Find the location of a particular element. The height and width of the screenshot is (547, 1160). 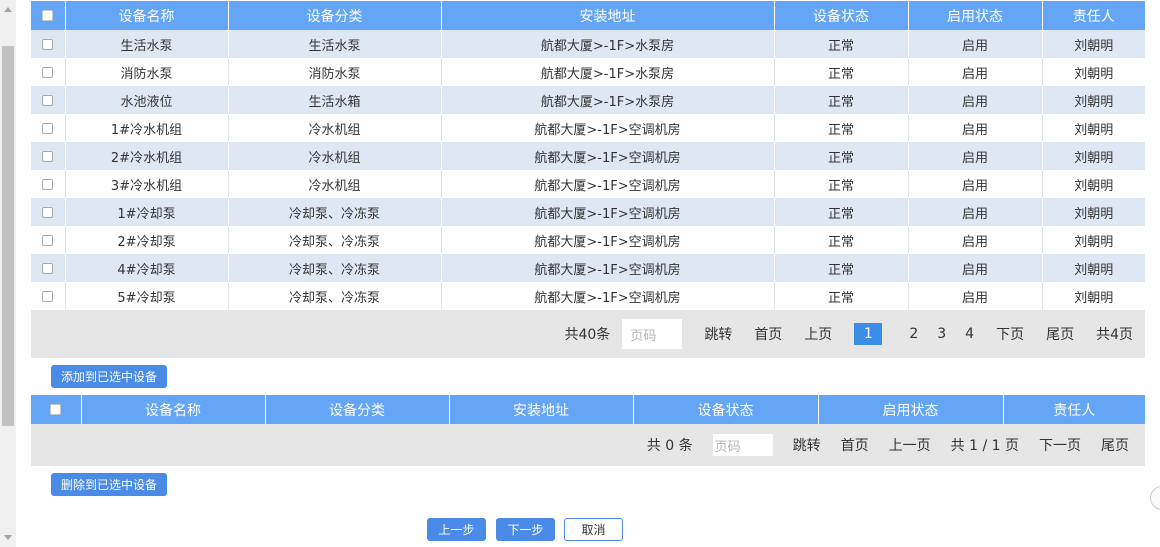

selected-devices-table: 设备名称 设备分类 安装地址 设备状态 启用状态 责任人 is located at coordinates (588, 409).